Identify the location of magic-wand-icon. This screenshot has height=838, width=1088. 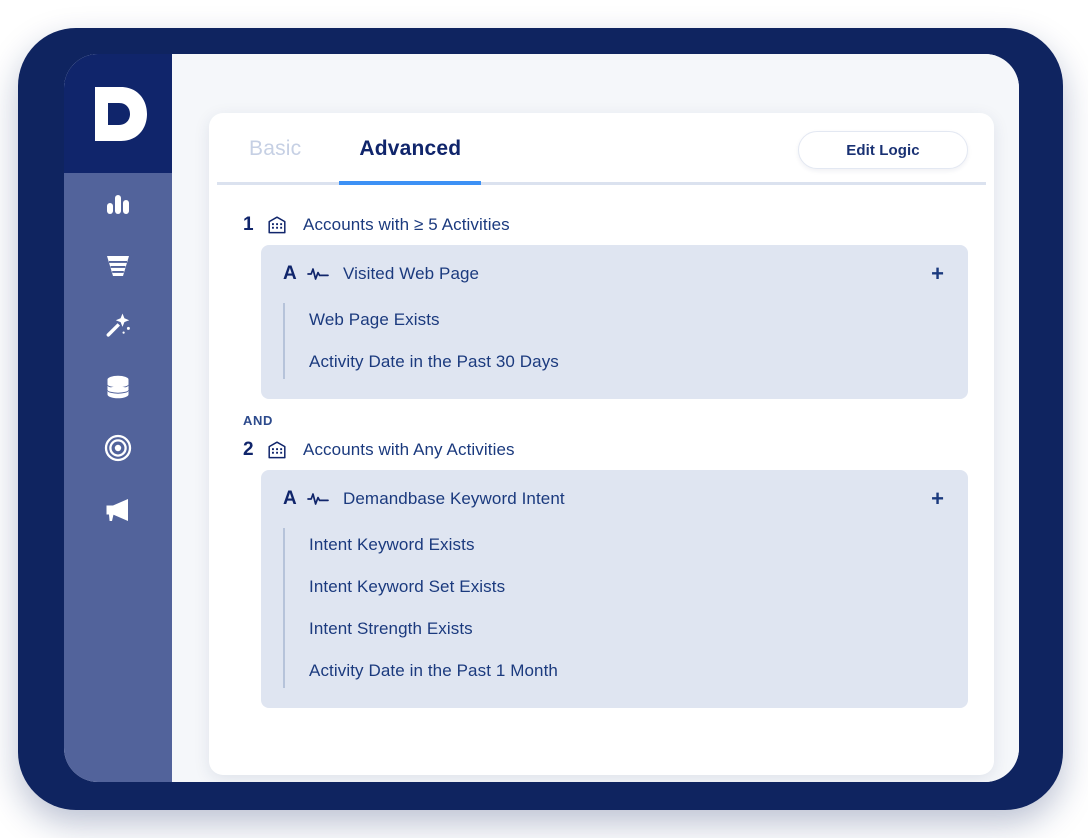
(118, 326).